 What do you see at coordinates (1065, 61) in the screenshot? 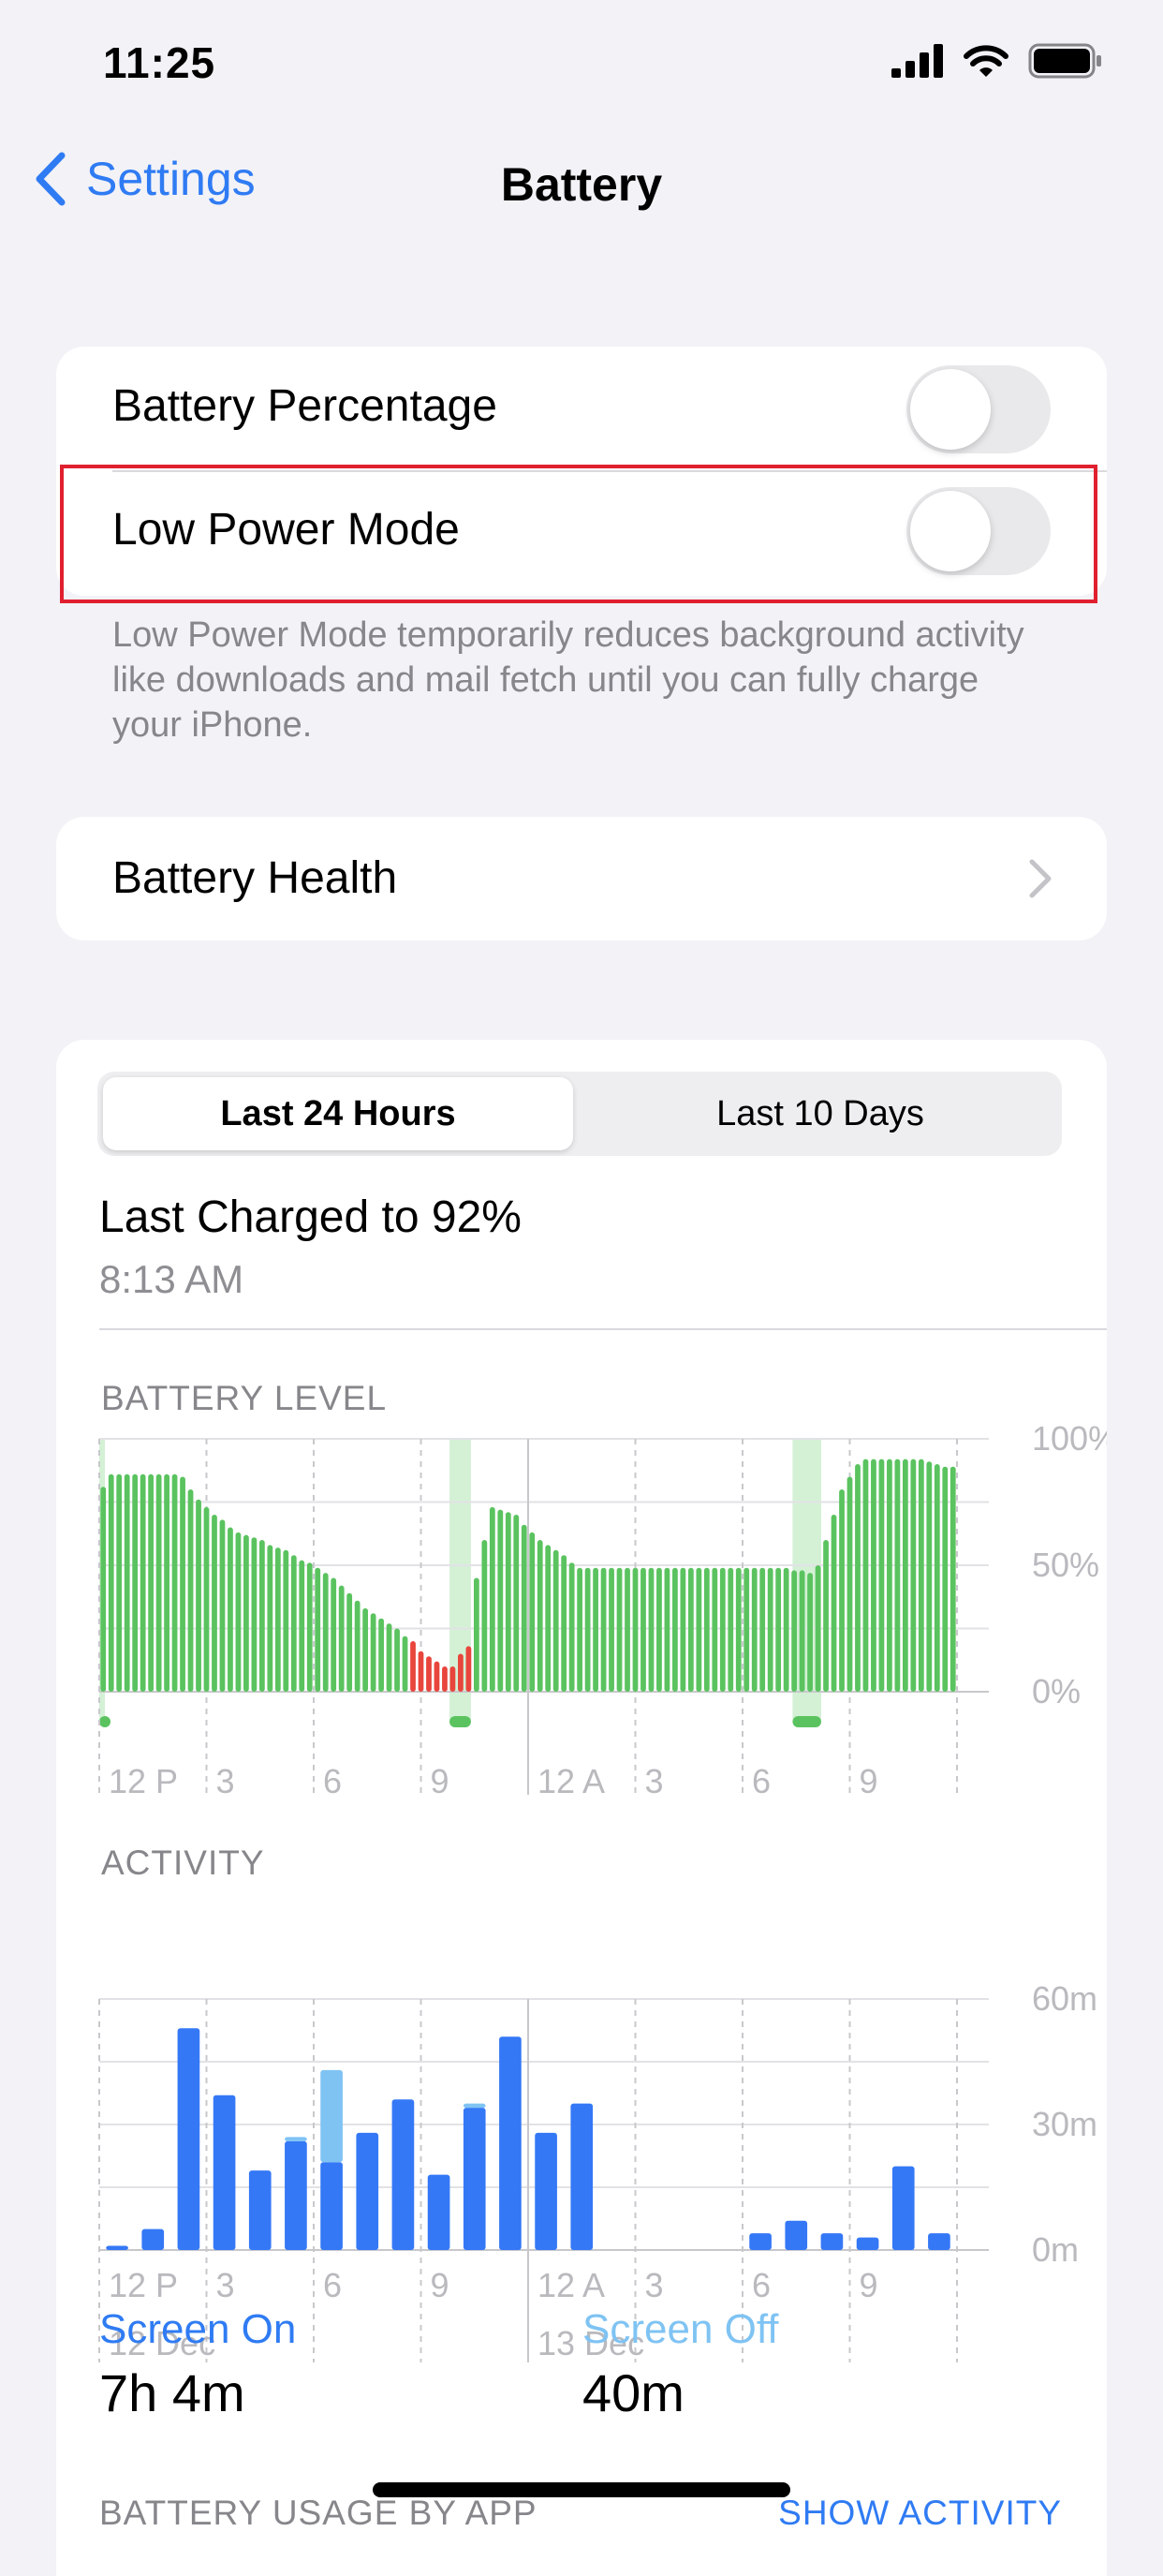
I see `battery-icon` at bounding box center [1065, 61].